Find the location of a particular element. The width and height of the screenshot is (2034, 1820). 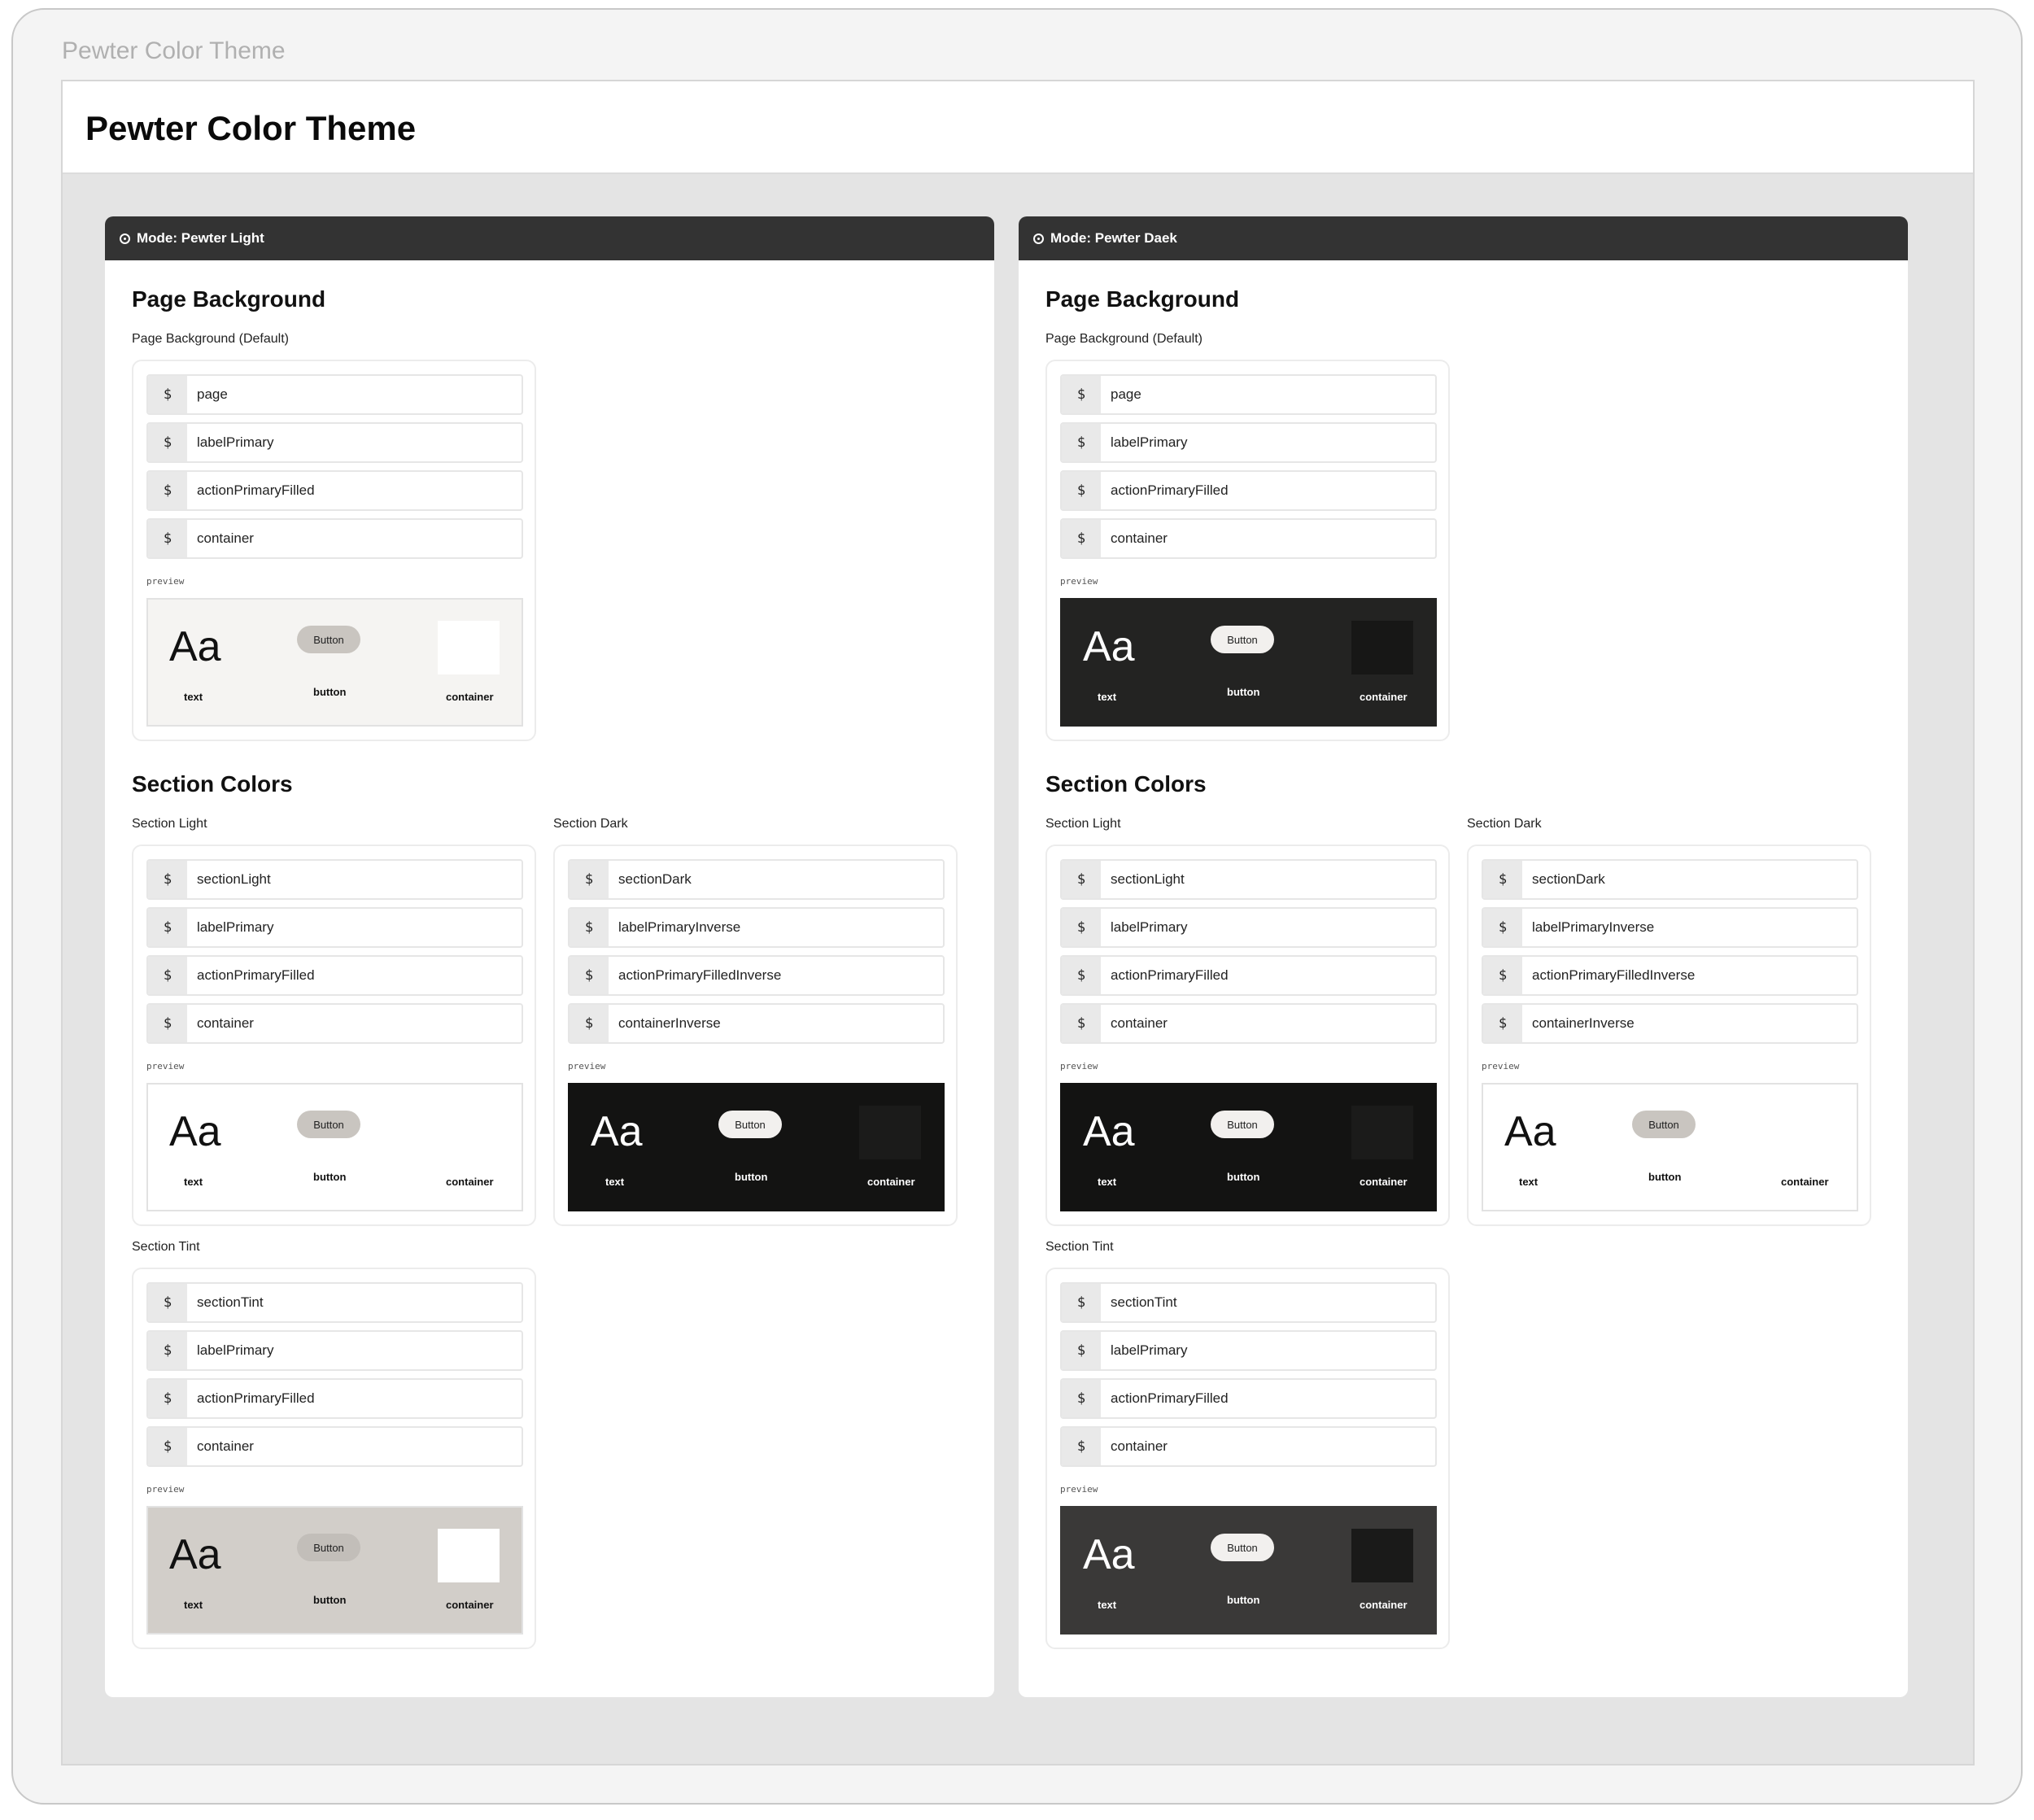

page-title: Pewter Color Theme is located at coordinates (251, 128).